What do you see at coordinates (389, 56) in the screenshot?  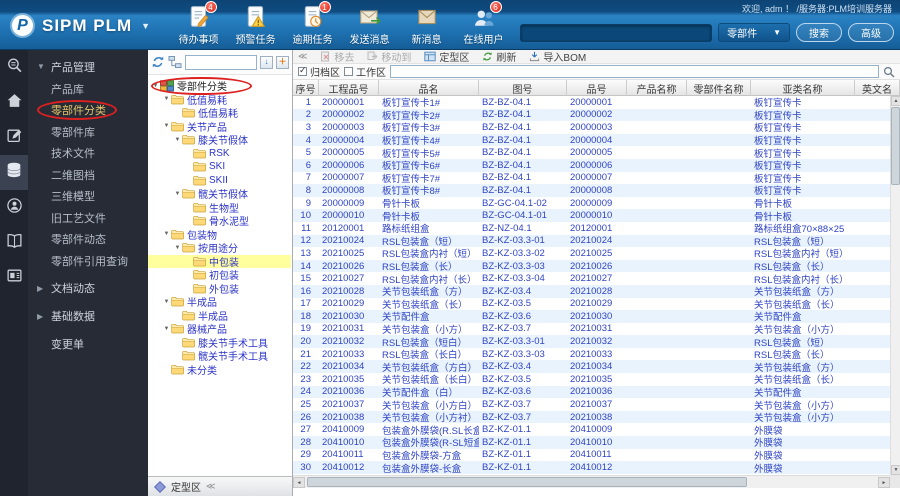 I see `move-to-button: 移动到` at bounding box center [389, 56].